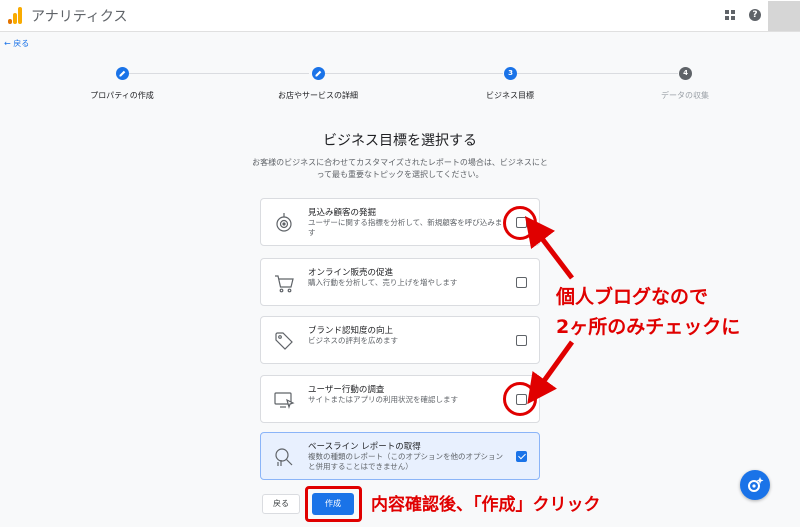  What do you see at coordinates (648, 327) in the screenshot?
I see `annotation-text-line2: 2ヶ所のみチェックに` at bounding box center [648, 327].